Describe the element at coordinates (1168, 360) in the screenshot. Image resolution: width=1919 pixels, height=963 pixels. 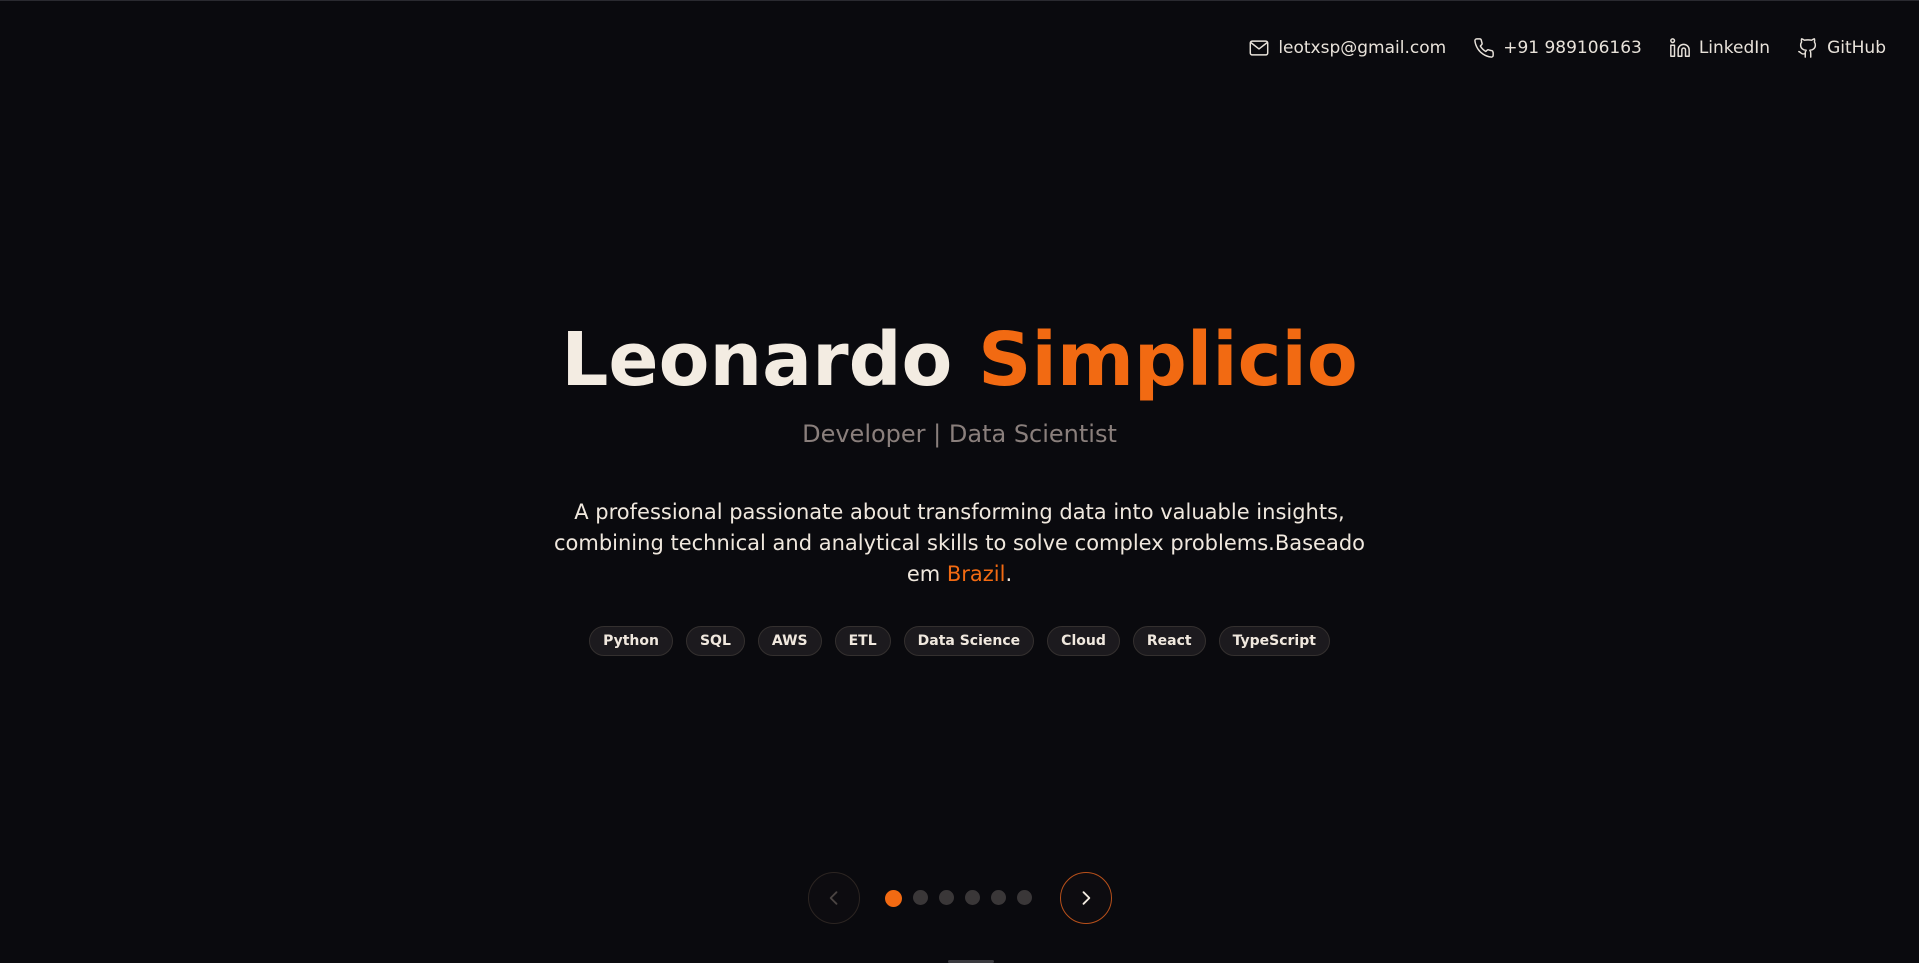
I see `last-name: Simplicio` at that location.